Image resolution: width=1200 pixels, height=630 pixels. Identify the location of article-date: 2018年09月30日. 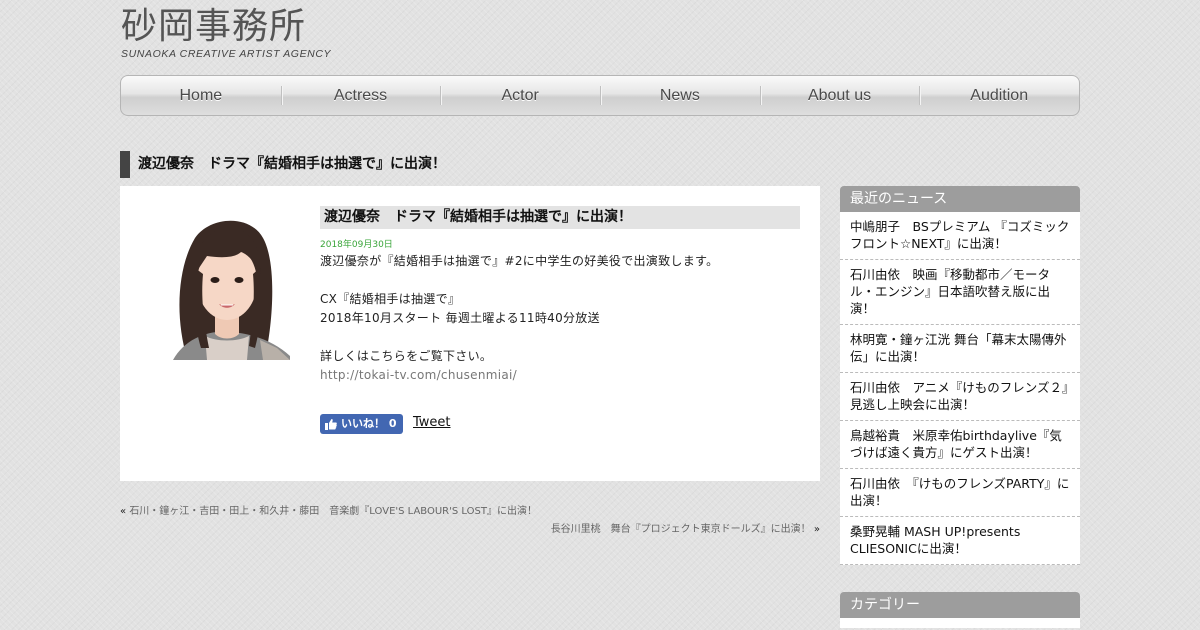
(356, 245).